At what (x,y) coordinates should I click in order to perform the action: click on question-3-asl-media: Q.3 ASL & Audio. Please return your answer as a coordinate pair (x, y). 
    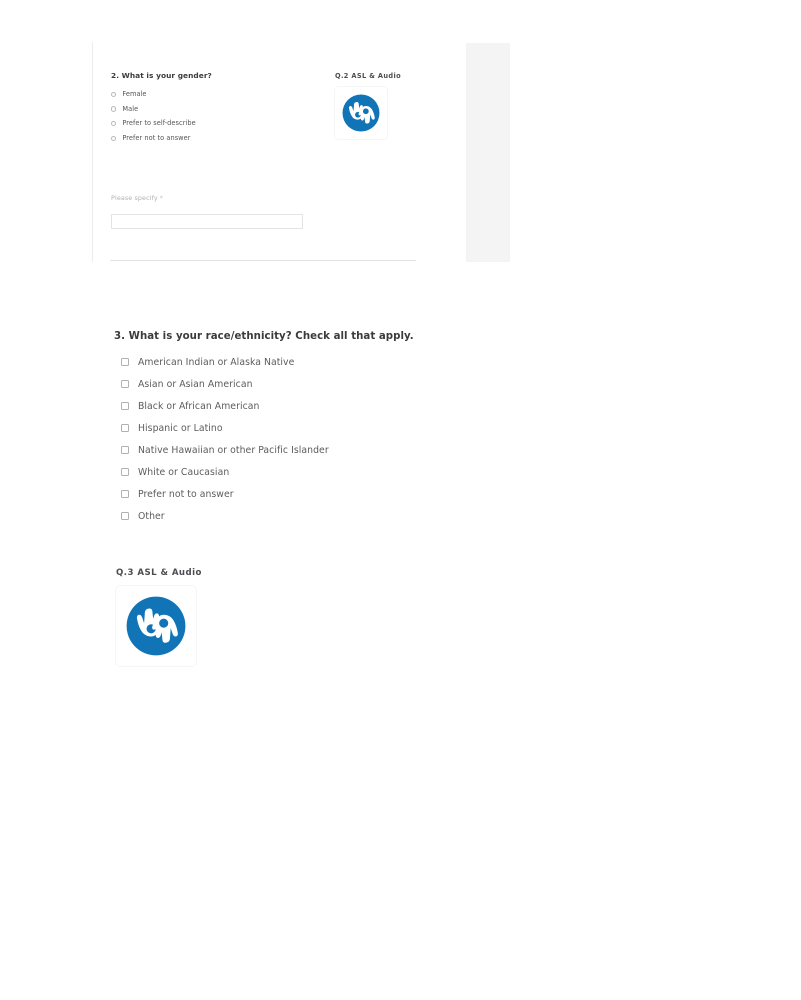
    Looking at the image, I should click on (176, 617).